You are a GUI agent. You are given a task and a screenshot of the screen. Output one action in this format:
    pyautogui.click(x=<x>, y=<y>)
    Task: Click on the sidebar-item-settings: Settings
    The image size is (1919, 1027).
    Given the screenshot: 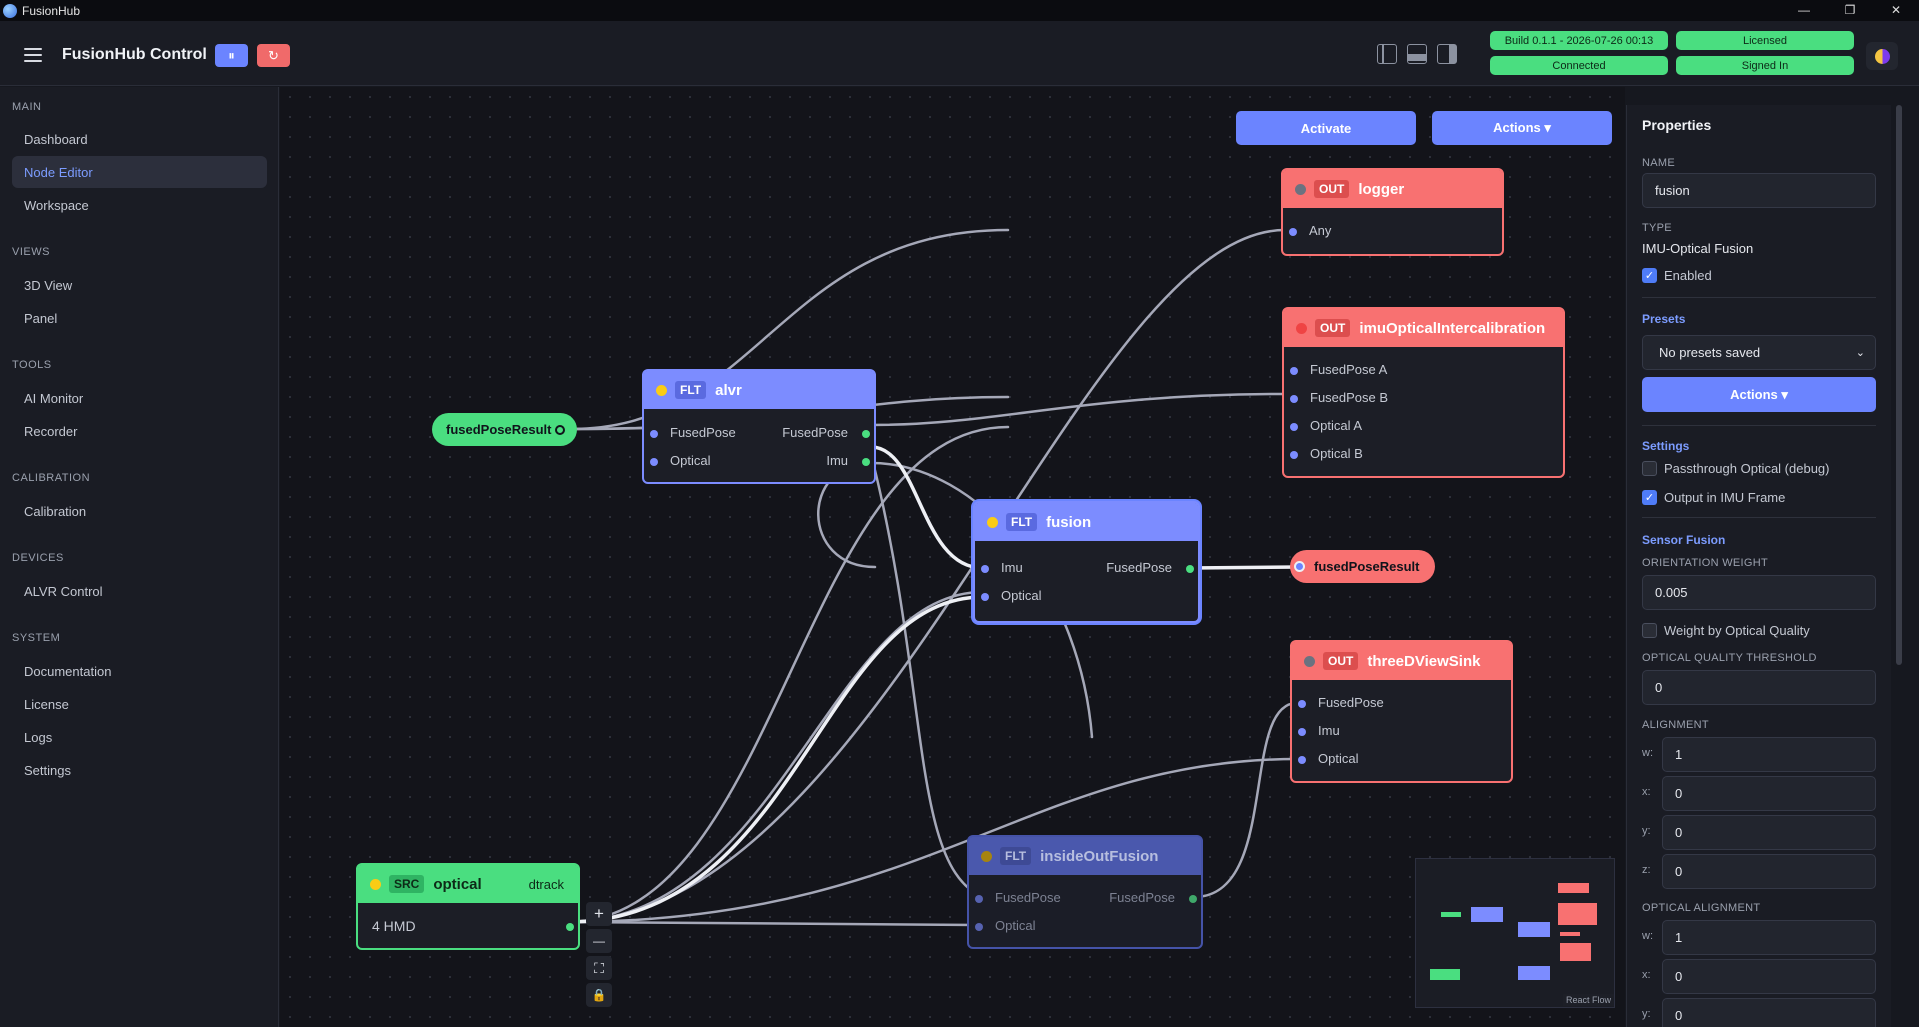 What is the action you would take?
    pyautogui.click(x=139, y=770)
    